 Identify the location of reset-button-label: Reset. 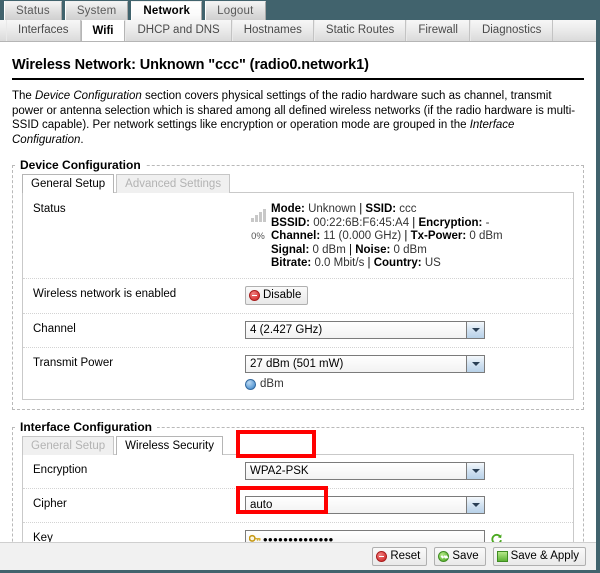
(405, 556).